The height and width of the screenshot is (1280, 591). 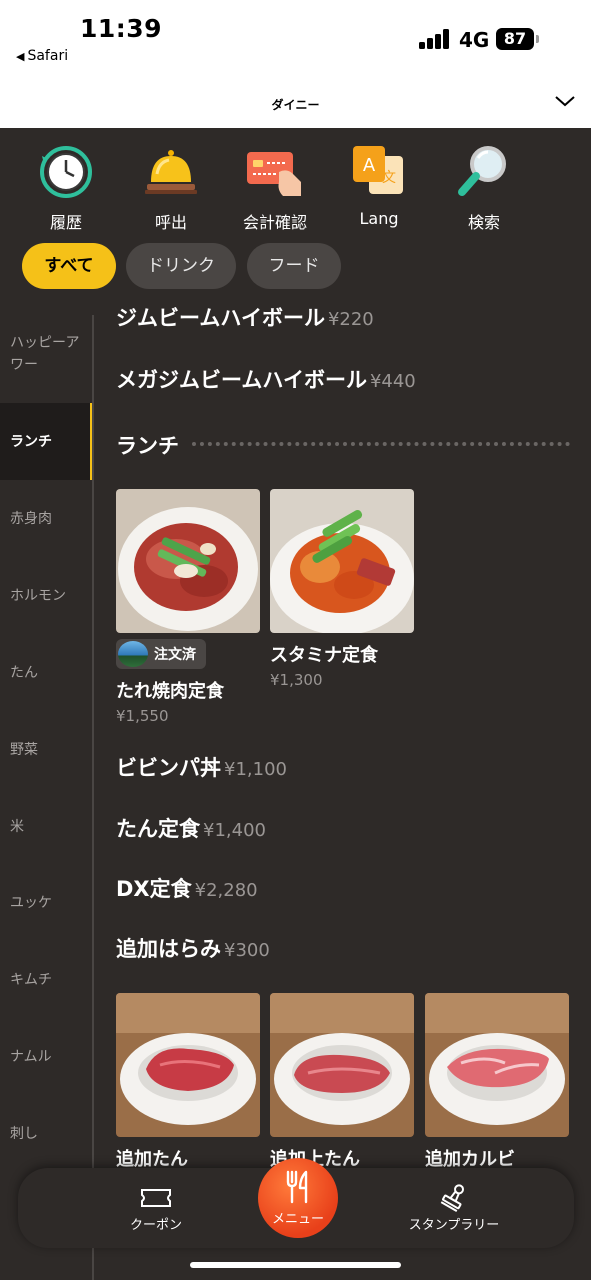 I want to click on nav-history: 履歴, so click(x=66, y=188).